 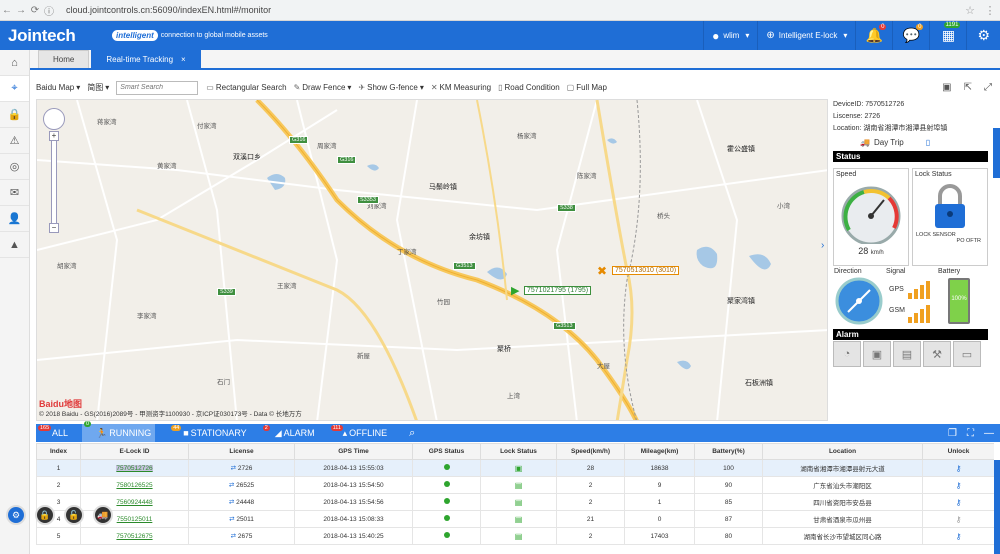 What do you see at coordinates (98, 87) in the screenshot?
I see `map-type-select: 简图 ▾` at bounding box center [98, 87].